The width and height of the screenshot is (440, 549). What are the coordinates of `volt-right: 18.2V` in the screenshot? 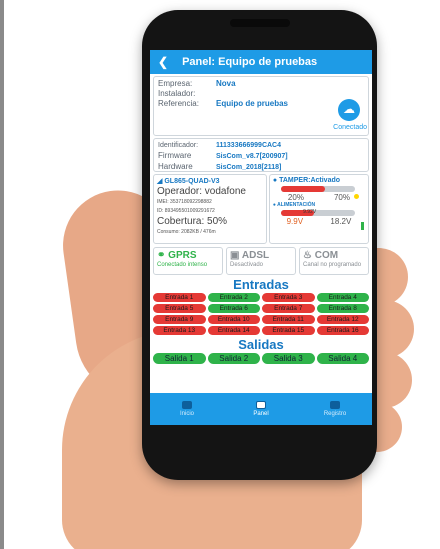 It's located at (341, 221).